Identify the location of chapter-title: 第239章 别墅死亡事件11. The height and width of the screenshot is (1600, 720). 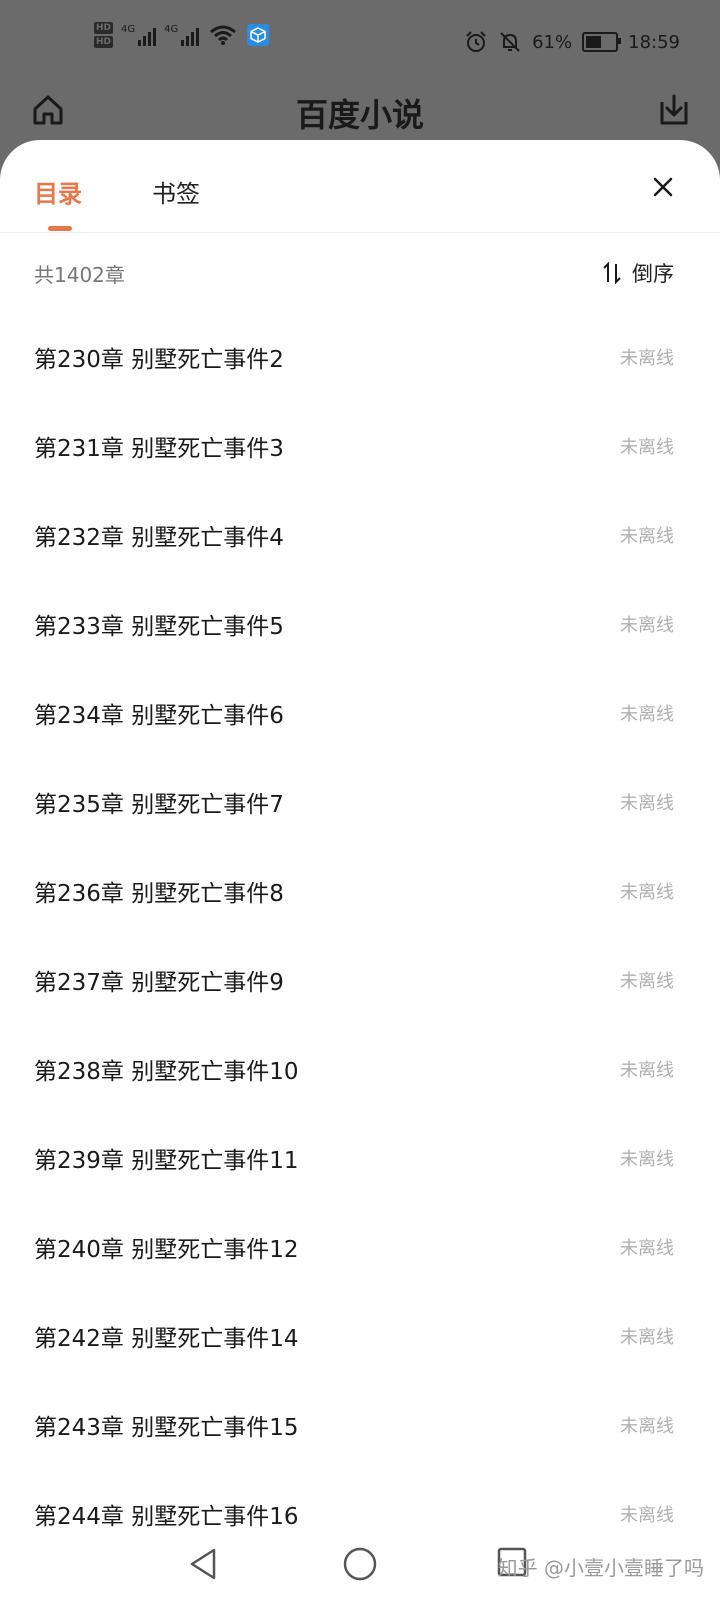
(166, 1160).